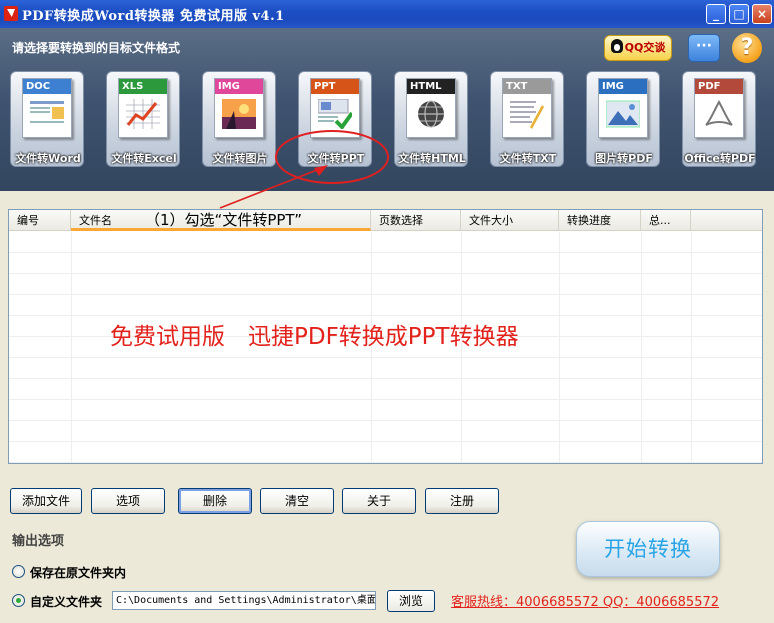  Describe the element at coordinates (432, 158) in the screenshot. I see `format-html-caption: 文件转HTML` at that location.